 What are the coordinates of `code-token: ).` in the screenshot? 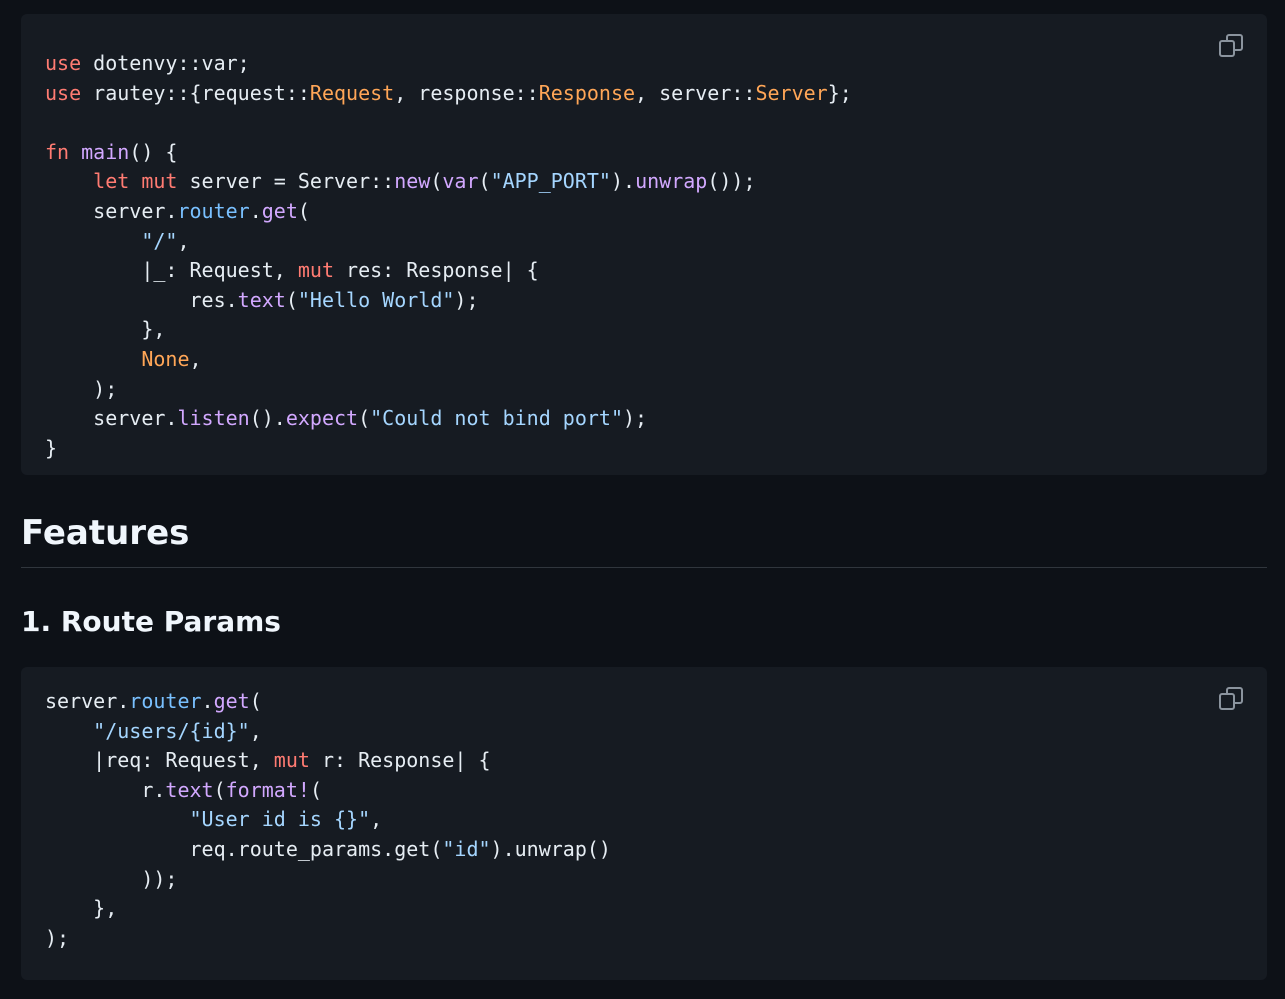 It's located at (623, 181).